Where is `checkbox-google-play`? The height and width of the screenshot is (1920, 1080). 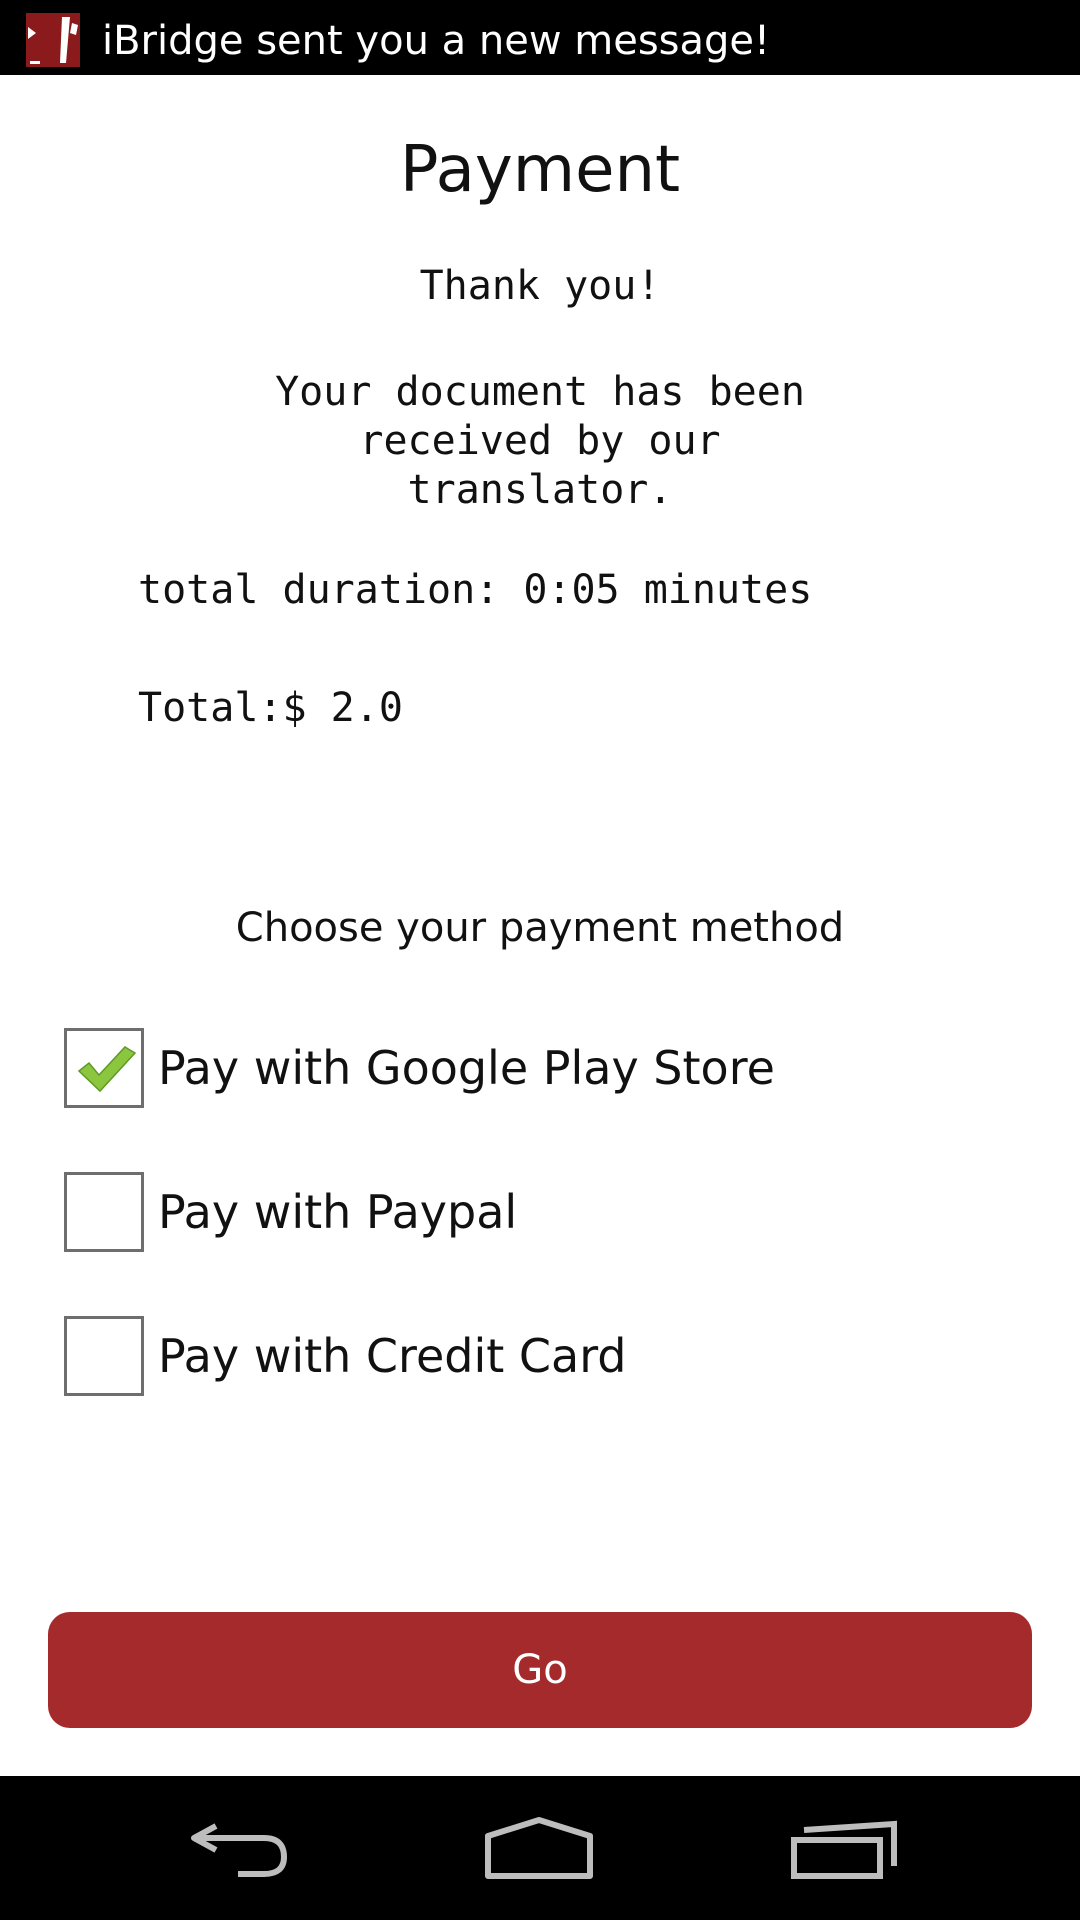
checkbox-google-play is located at coordinates (104, 1068).